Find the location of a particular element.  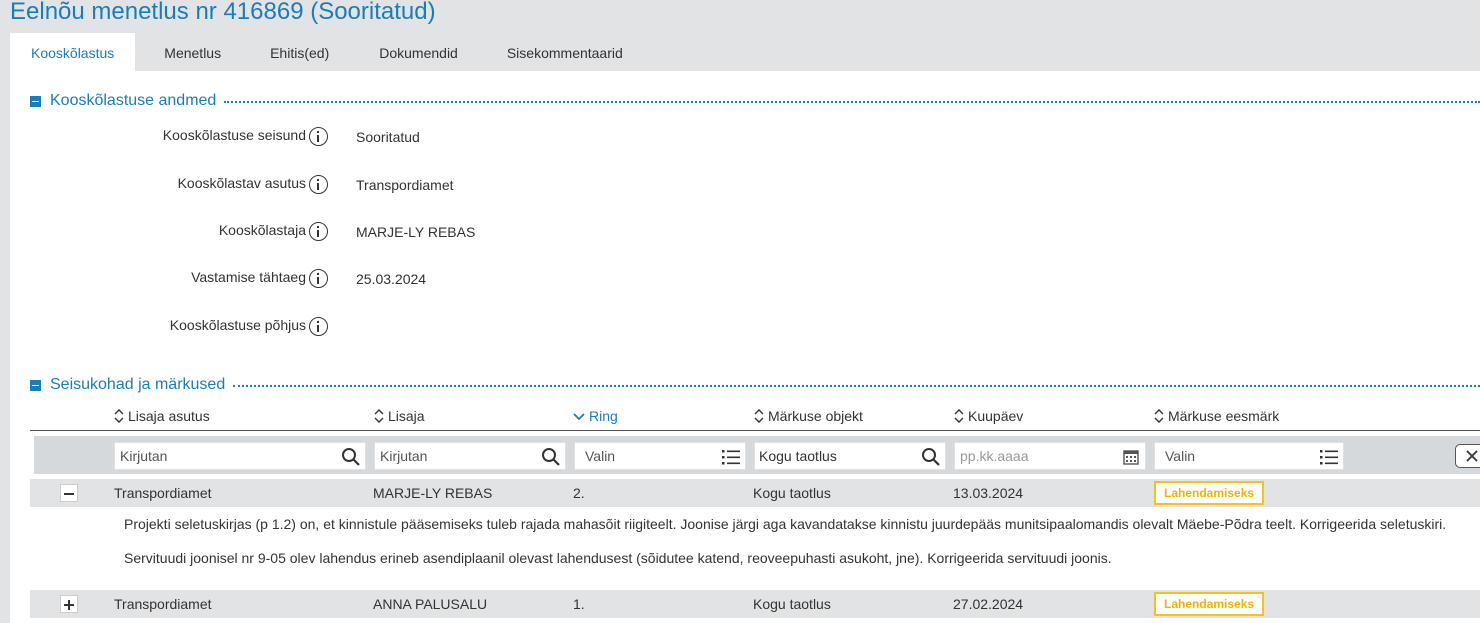

section-seisukohad-header: Seisukohad ja märkused is located at coordinates (755, 385).